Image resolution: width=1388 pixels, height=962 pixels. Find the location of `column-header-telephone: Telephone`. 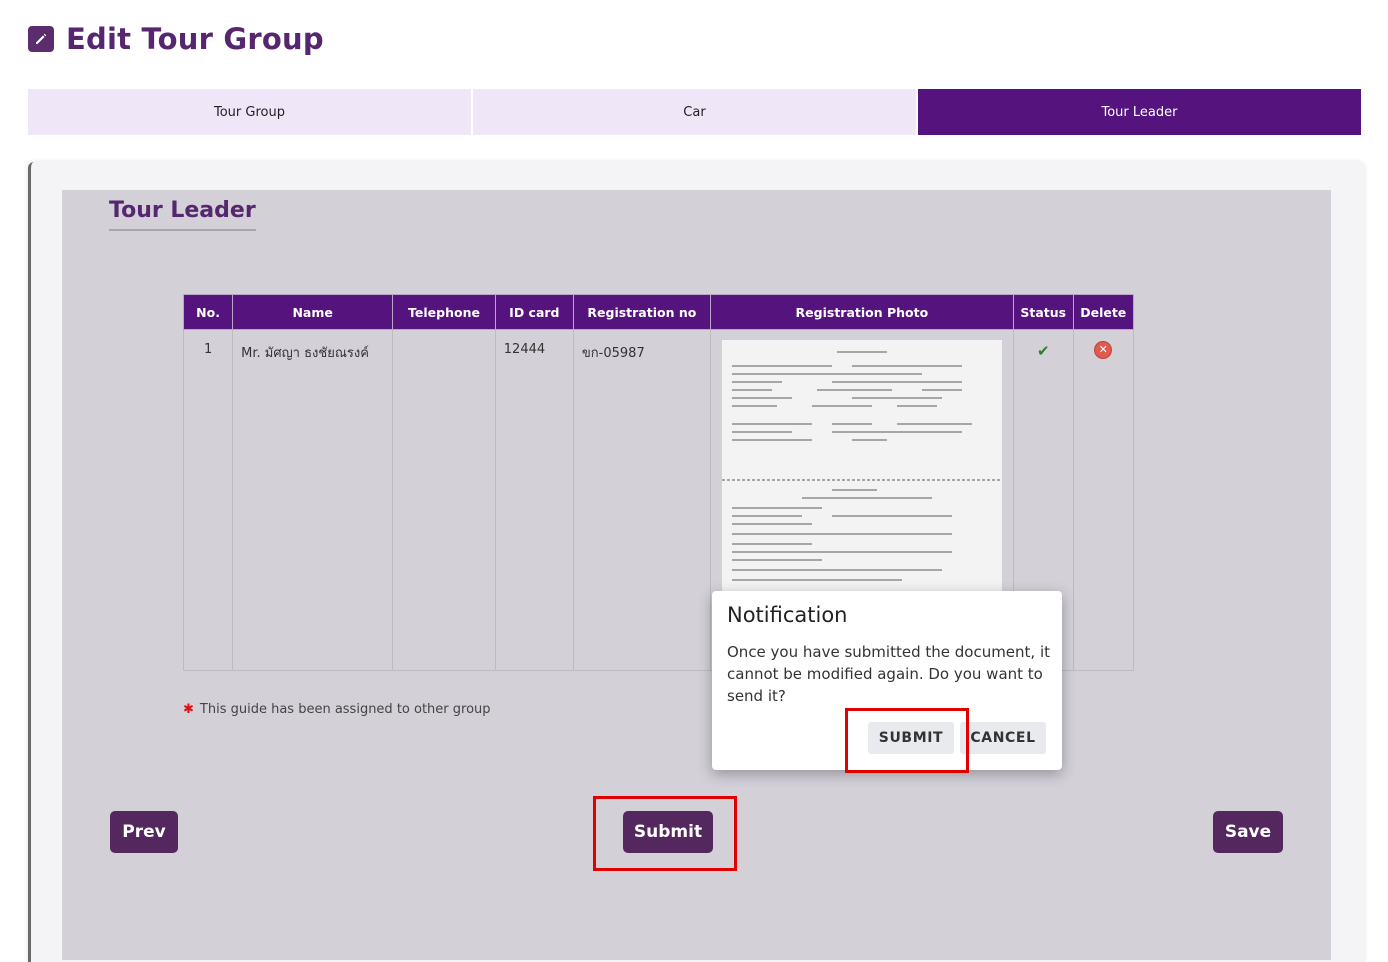

column-header-telephone: Telephone is located at coordinates (444, 312).